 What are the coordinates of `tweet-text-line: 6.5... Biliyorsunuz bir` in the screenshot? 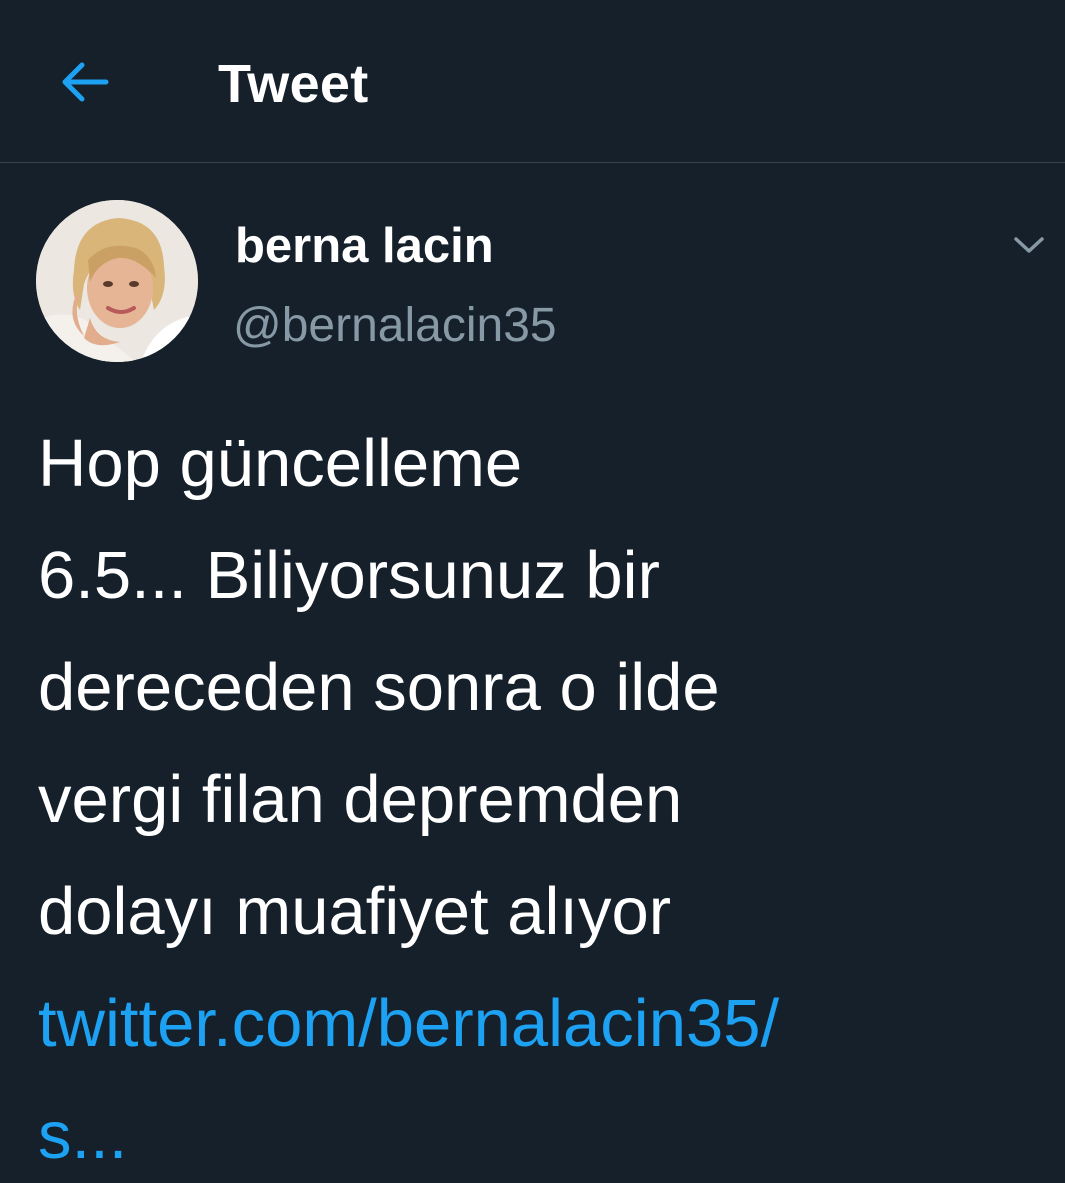 It's located at (349, 575).